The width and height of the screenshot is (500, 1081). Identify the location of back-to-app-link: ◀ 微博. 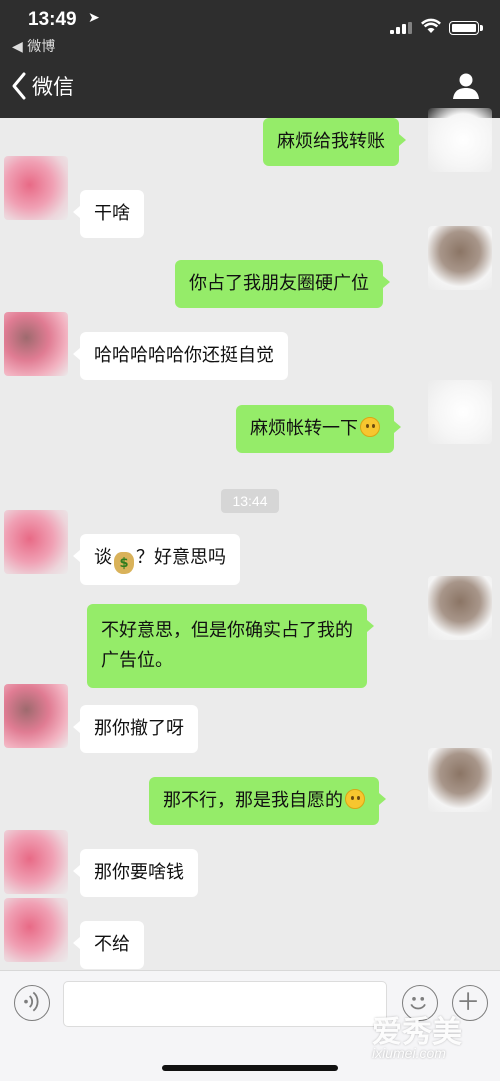
(33, 46).